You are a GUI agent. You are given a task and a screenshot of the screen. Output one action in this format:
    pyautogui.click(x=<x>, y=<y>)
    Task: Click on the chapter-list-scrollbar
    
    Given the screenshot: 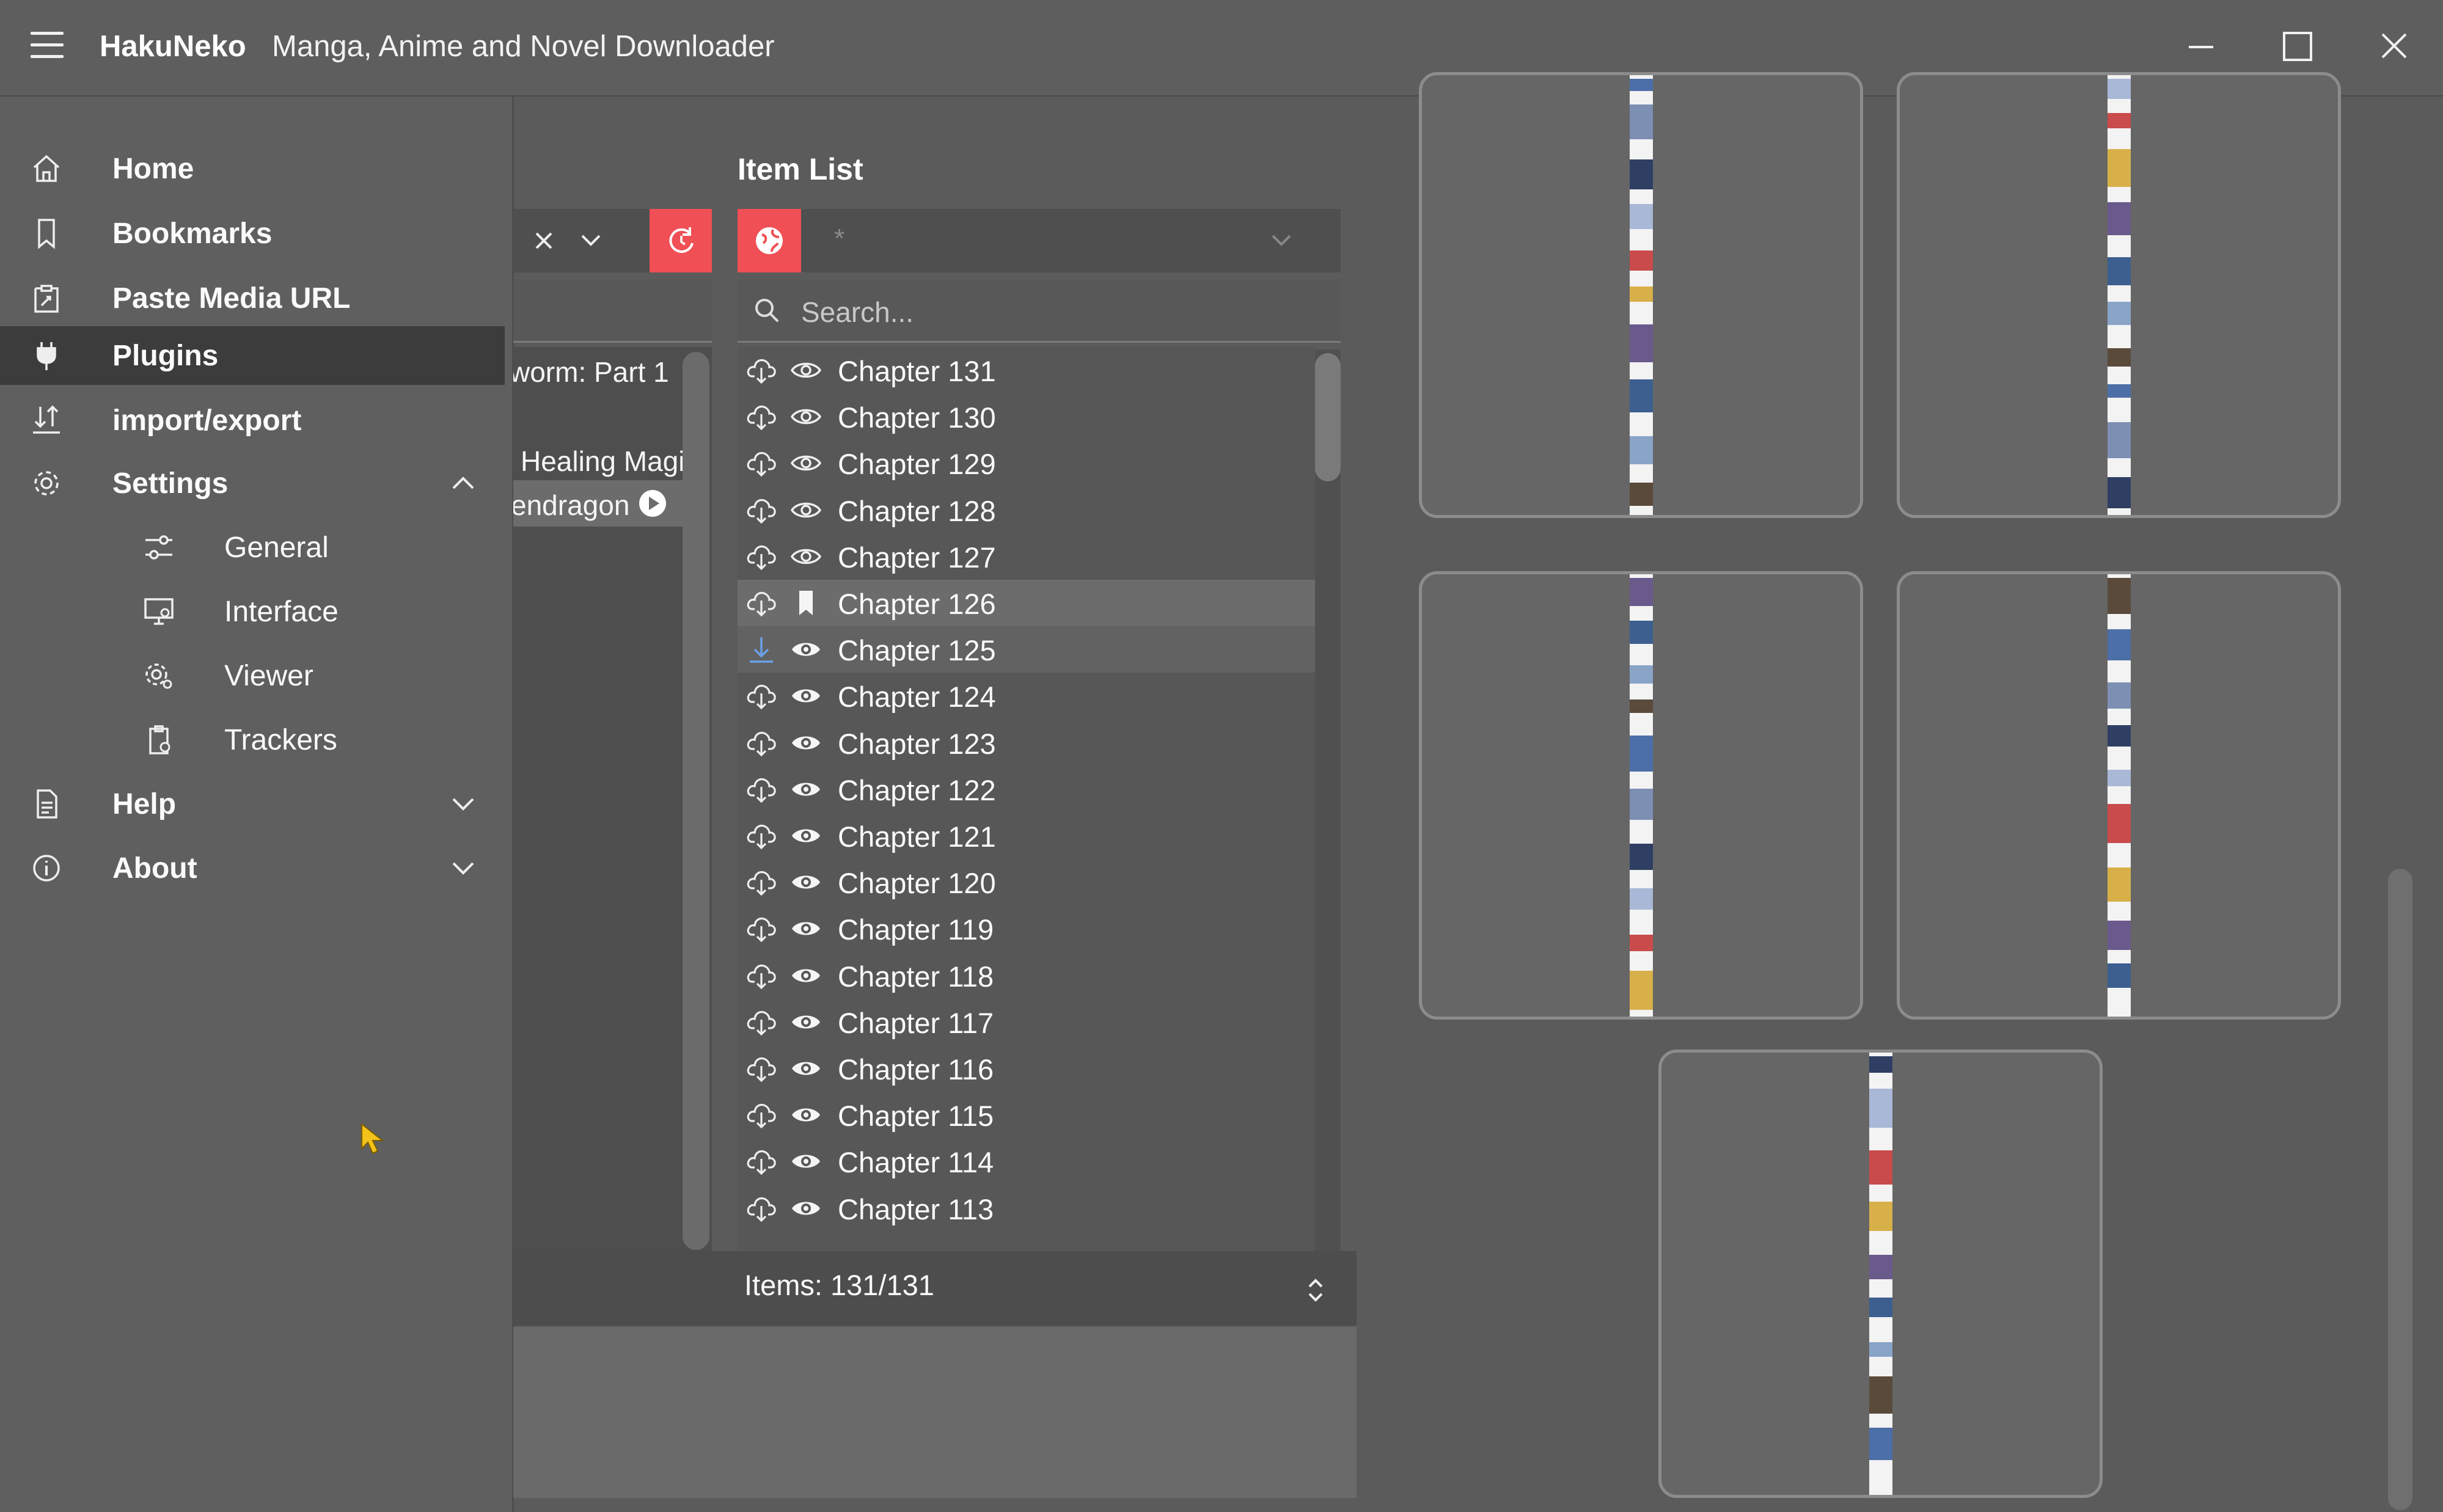 What is the action you would take?
    pyautogui.click(x=1328, y=800)
    